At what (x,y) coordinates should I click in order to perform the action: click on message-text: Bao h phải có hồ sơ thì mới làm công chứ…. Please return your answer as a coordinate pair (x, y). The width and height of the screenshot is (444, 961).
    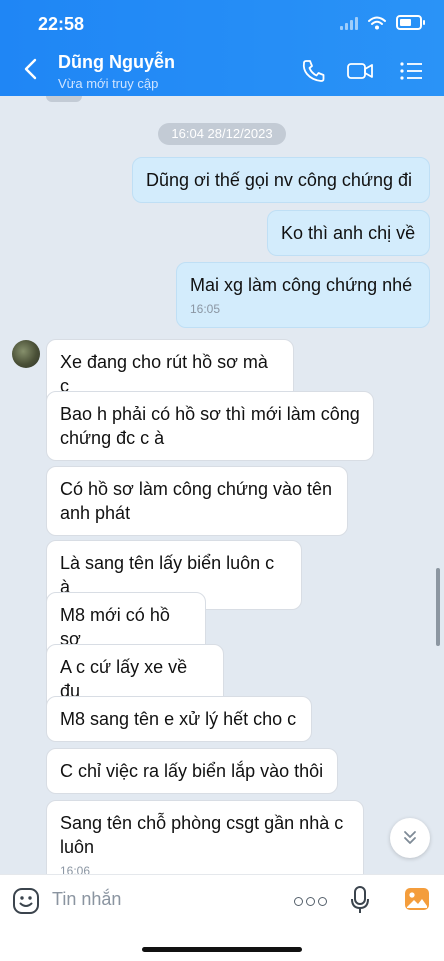
    Looking at the image, I should click on (210, 426).